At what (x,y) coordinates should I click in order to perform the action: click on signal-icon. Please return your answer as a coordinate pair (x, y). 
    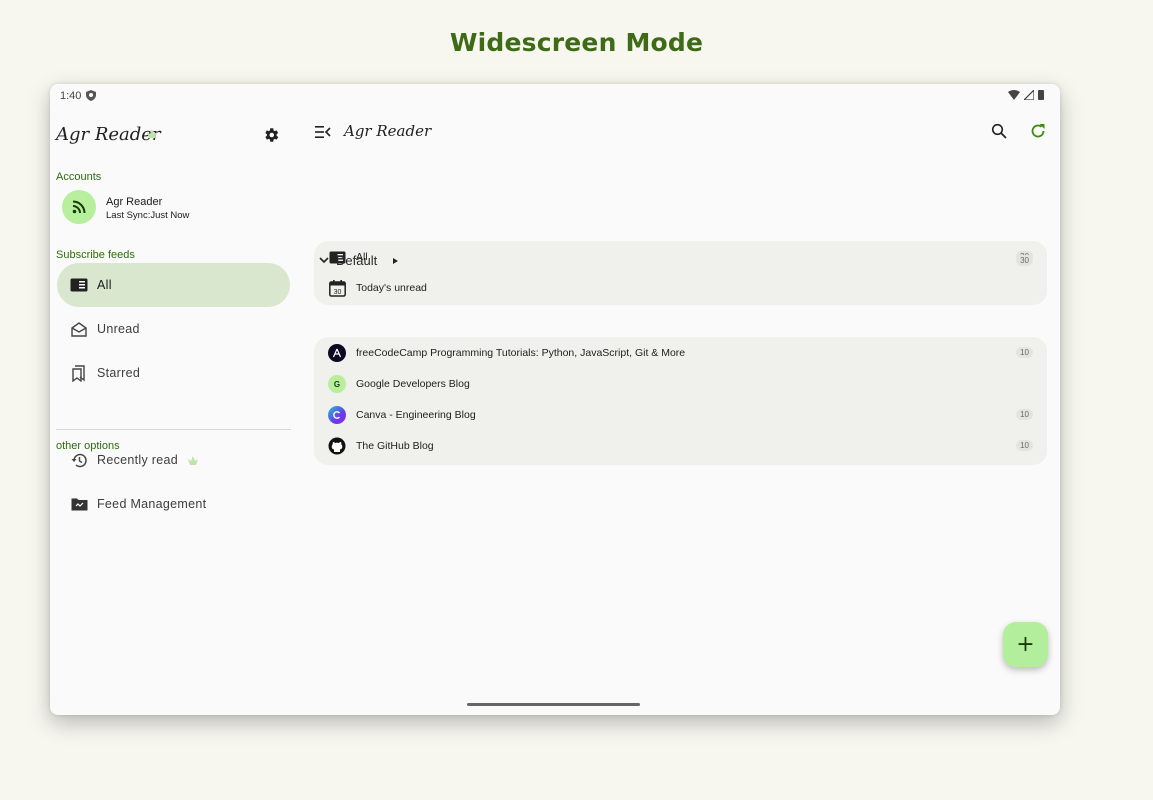
    Looking at the image, I should click on (1029, 95).